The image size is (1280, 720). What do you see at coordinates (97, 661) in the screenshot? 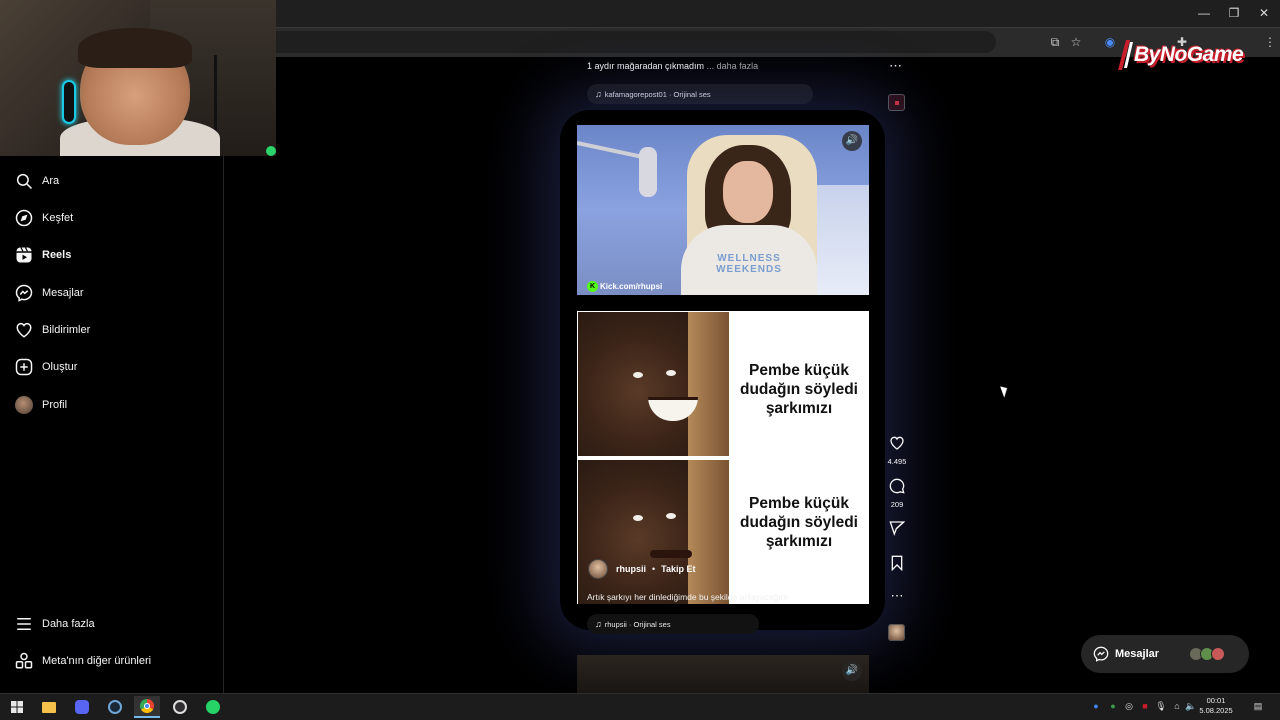
I see `sidebar-item-label: Meta'nın diğer ürünleri` at bounding box center [97, 661].